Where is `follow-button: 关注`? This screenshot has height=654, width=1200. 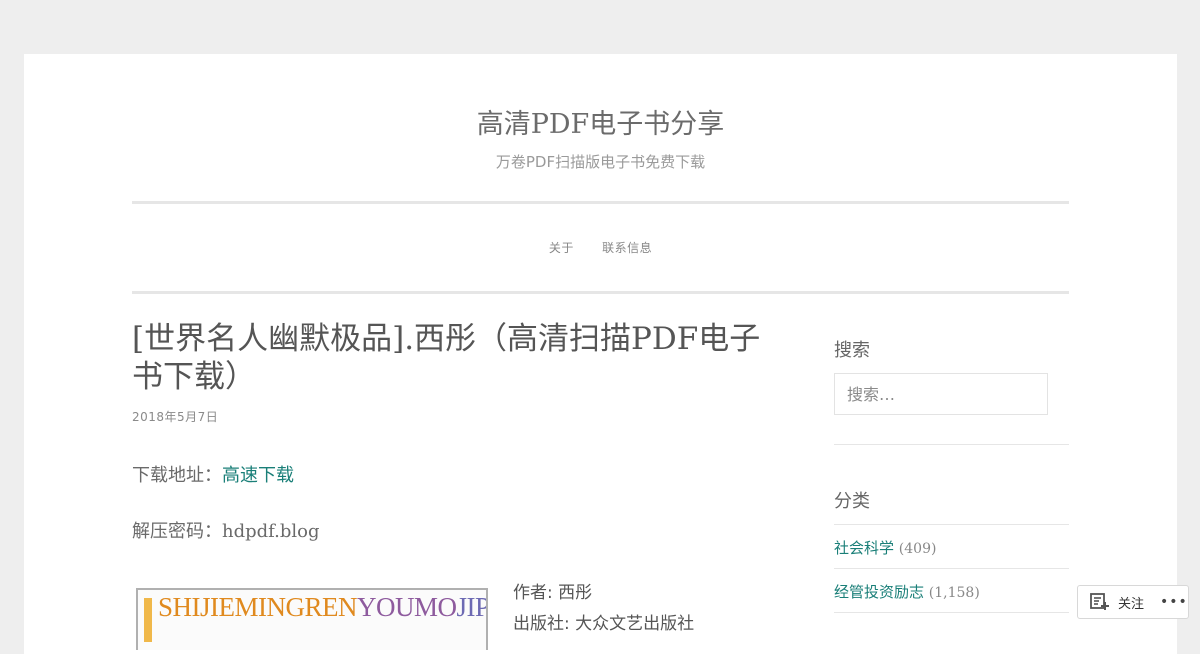 follow-button: 关注 is located at coordinates (1111, 602).